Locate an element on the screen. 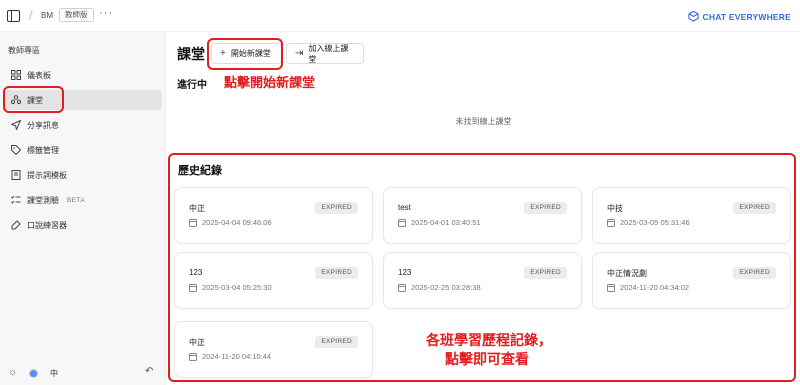 Image resolution: width=800 pixels, height=385 pixels. class-history-card: test EXPIRED 2025-04-01 03:40:51 is located at coordinates (482, 215).